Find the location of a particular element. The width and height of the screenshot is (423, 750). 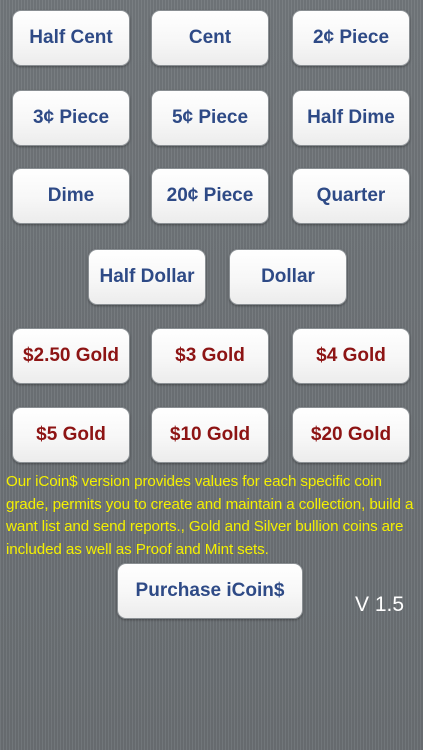

half-cent-button: Half Cent is located at coordinates (71, 38).